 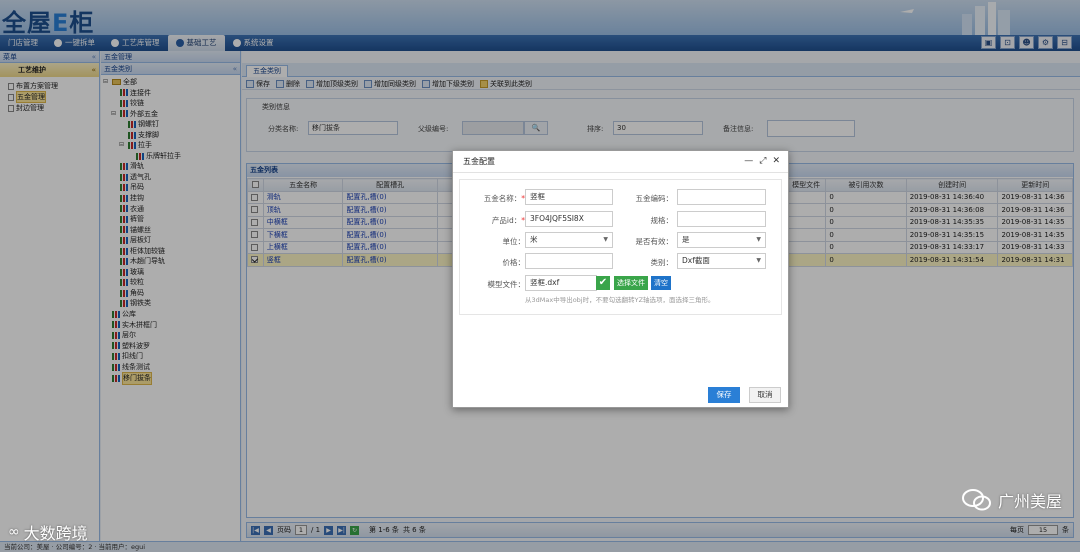 I want to click on wechat-icon, so click(x=976, y=500).